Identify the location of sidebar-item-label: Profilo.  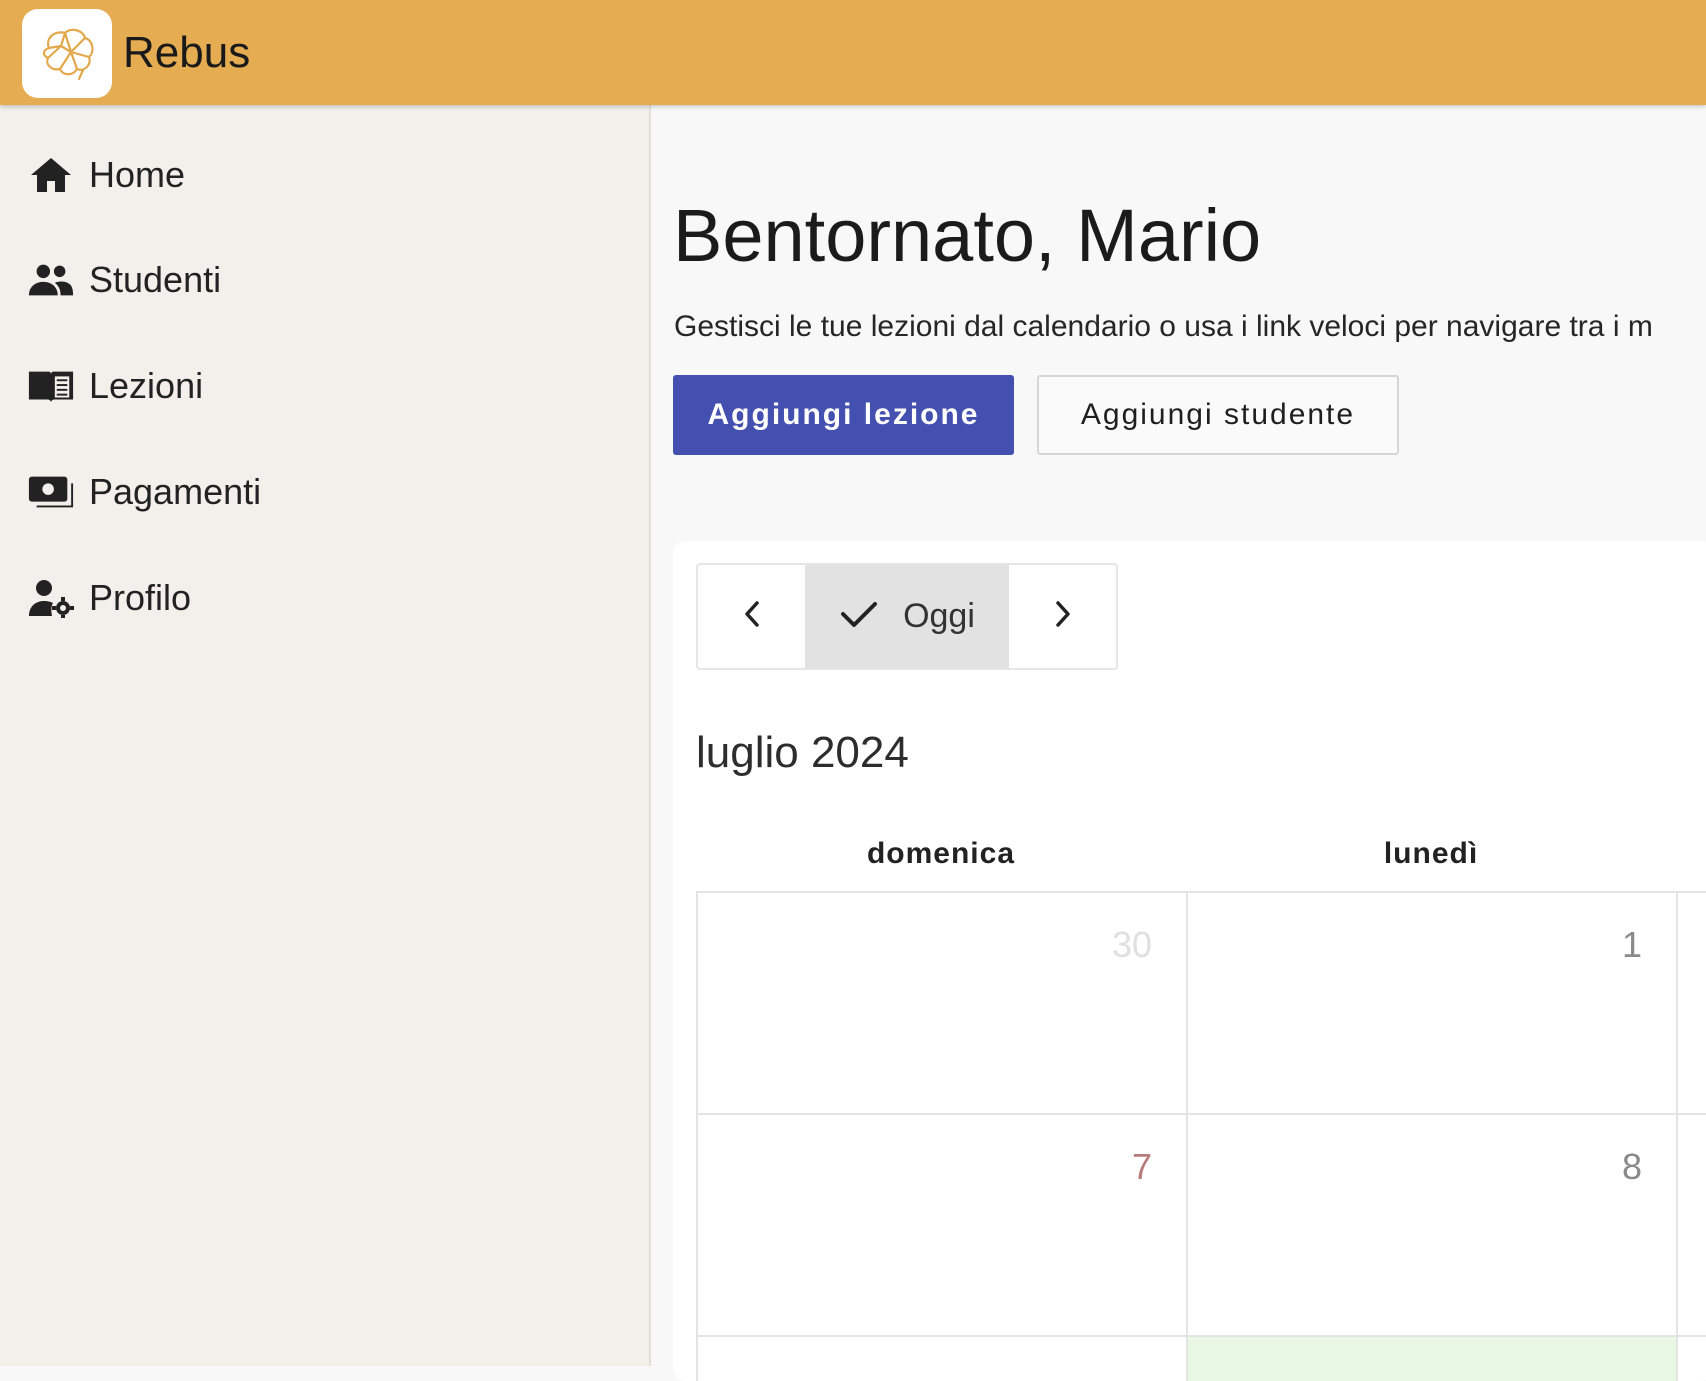
(140, 597).